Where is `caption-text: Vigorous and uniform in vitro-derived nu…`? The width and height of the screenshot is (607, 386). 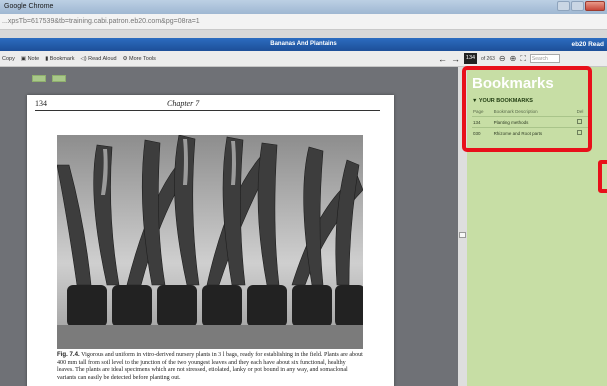 caption-text: Vigorous and uniform in vitro-derived nu… is located at coordinates (210, 366).